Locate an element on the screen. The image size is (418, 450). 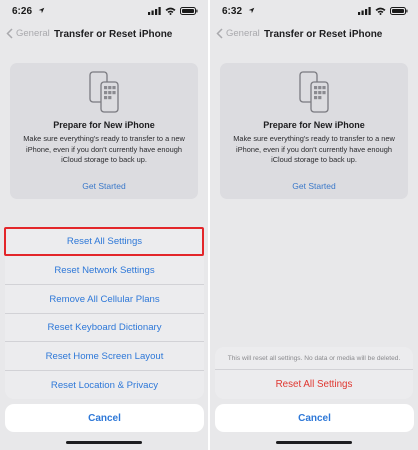
confirm-reset-all-settings-button: Reset All Settings is located at coordinates (314, 384).